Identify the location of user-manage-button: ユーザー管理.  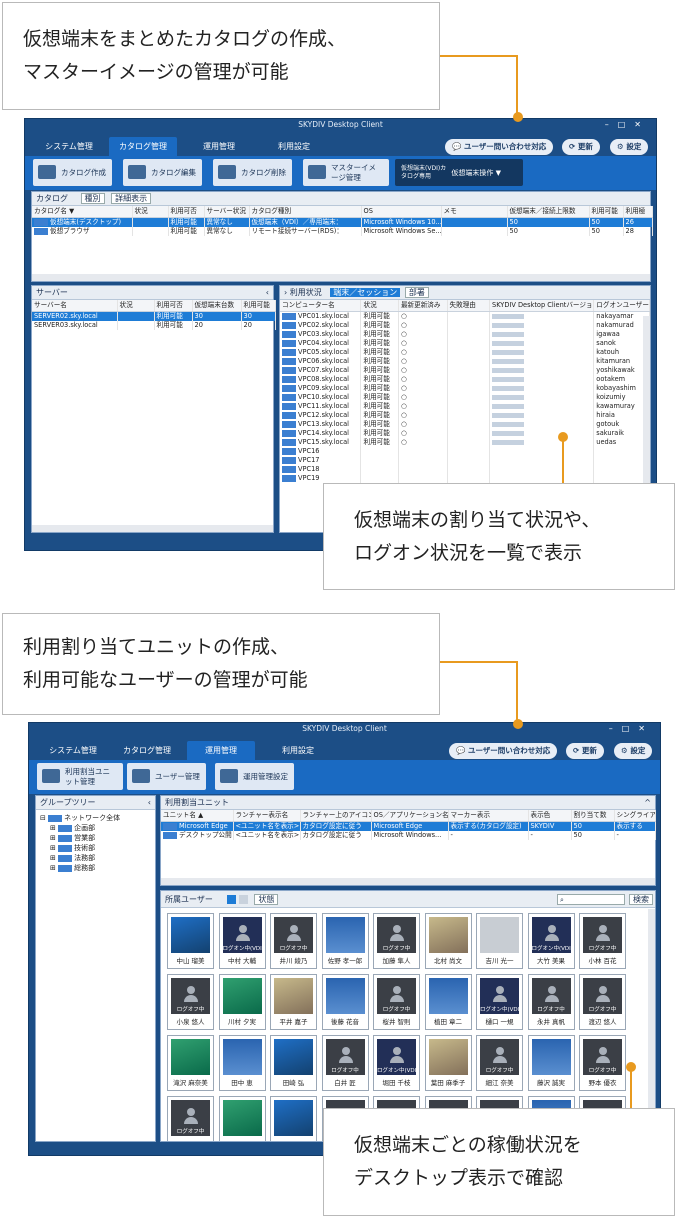
(166, 776).